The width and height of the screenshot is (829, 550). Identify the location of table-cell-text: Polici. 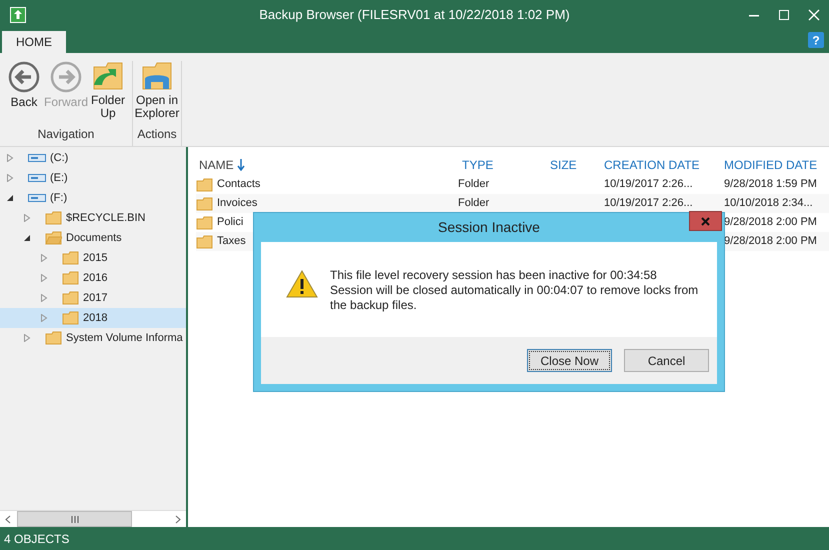
(230, 222).